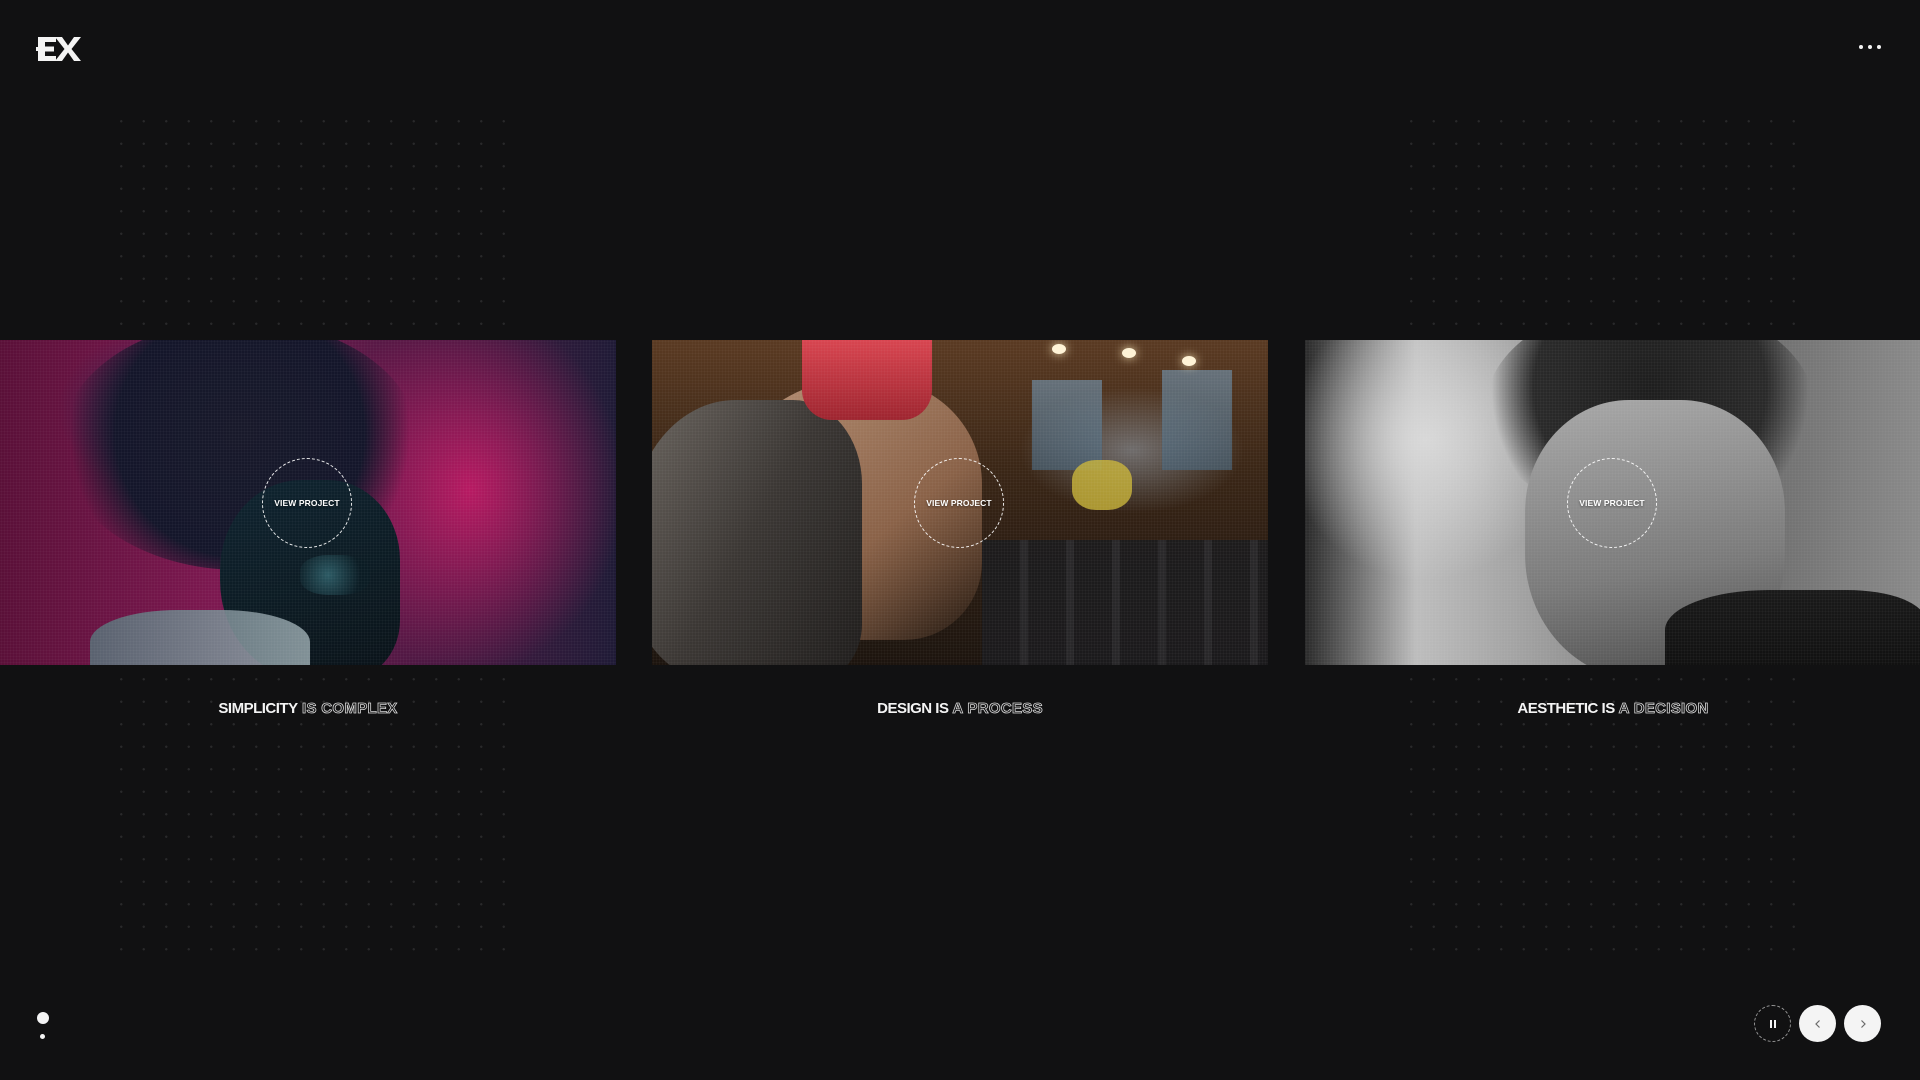  Describe the element at coordinates (347, 709) in the screenshot. I see `caption-outline-text: IS COMPLEX` at that location.